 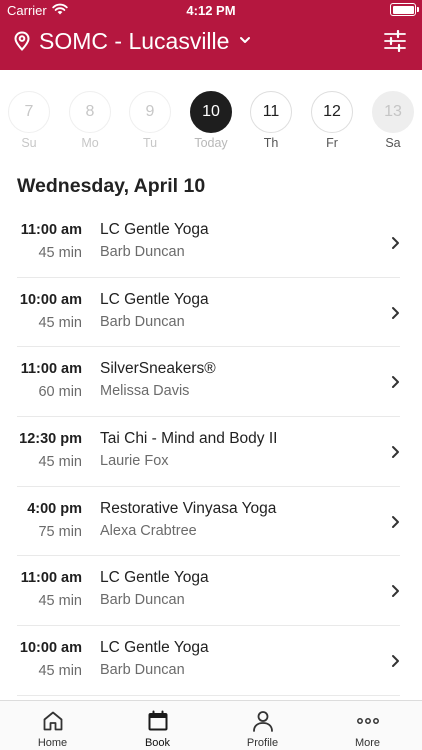 What do you see at coordinates (134, 461) in the screenshot?
I see `class-instructor: Laurie Fox` at bounding box center [134, 461].